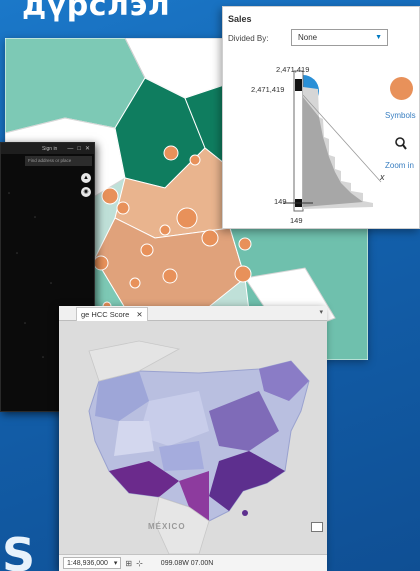 Image resolution: width=420 pixels, height=571 pixels. What do you see at coordinates (400, 115) in the screenshot?
I see `symbols-link: Symbols` at bounding box center [400, 115].